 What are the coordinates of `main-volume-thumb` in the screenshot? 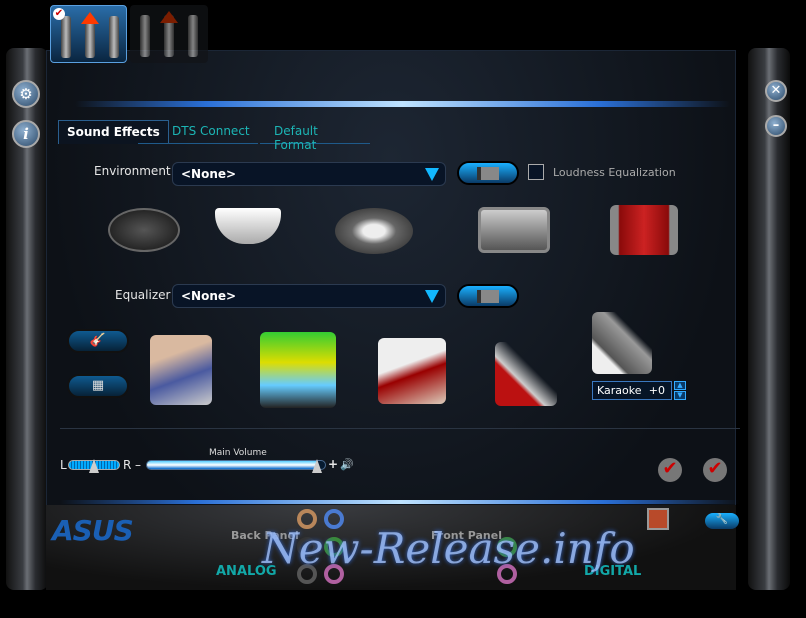 It's located at (317, 466).